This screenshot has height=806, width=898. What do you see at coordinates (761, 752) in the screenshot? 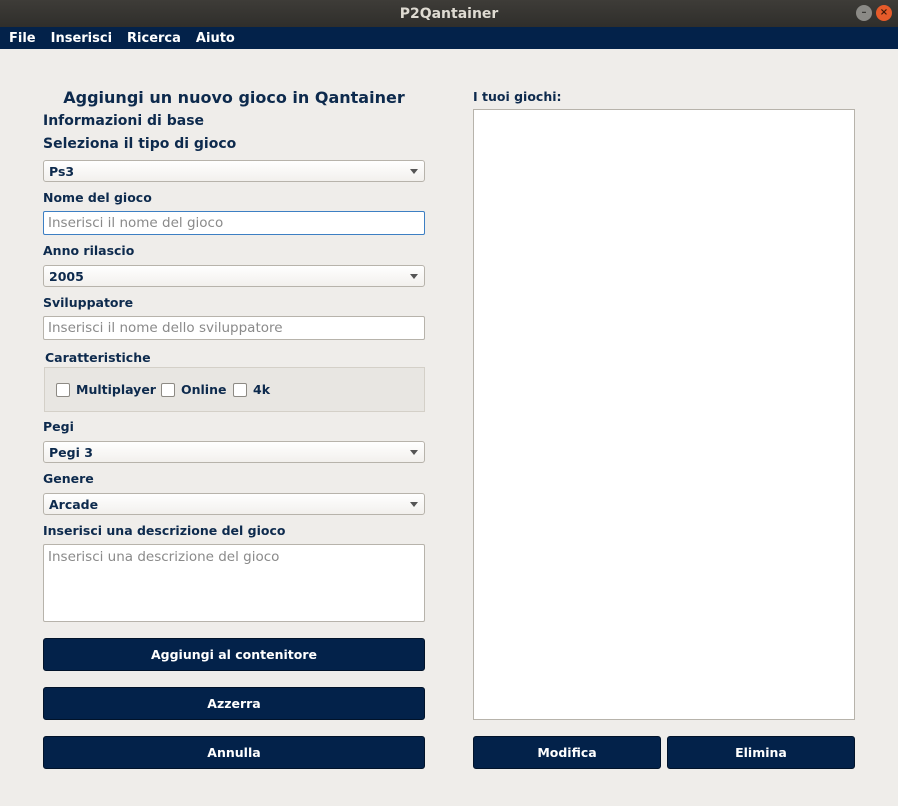
I see `delete-button: Elimina` at bounding box center [761, 752].